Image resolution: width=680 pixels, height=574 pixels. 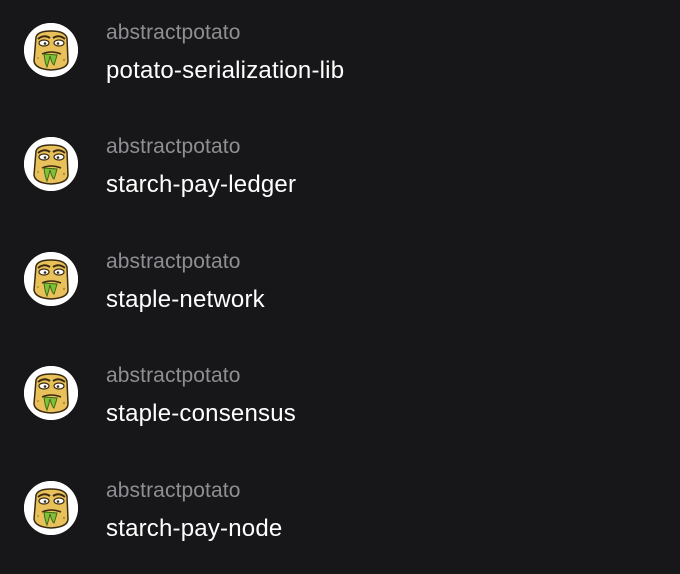 What do you see at coordinates (185, 300) in the screenshot?
I see `repo-name: staple-network` at bounding box center [185, 300].